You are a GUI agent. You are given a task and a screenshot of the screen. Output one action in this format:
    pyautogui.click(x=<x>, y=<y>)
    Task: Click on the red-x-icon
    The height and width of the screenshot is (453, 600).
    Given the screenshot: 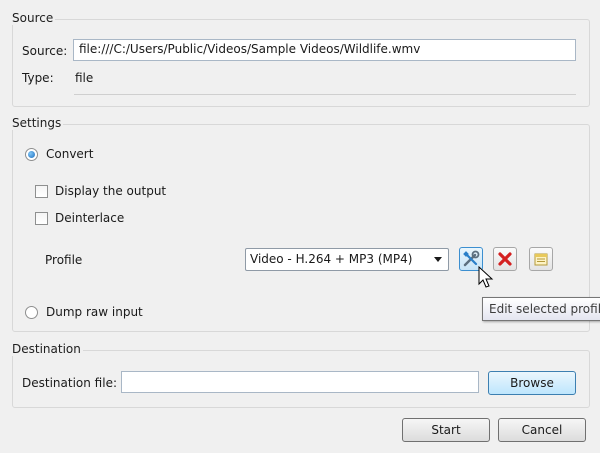 What is the action you would take?
    pyautogui.click(x=505, y=259)
    